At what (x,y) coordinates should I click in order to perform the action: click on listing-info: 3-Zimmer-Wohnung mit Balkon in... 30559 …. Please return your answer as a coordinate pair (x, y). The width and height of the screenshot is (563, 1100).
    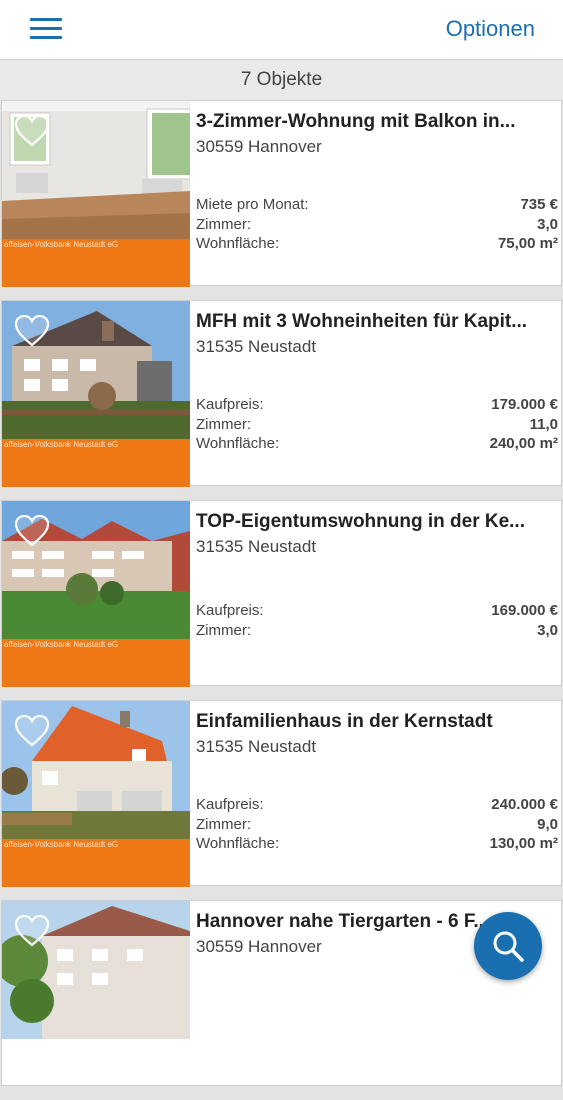
    Looking at the image, I should click on (377, 194).